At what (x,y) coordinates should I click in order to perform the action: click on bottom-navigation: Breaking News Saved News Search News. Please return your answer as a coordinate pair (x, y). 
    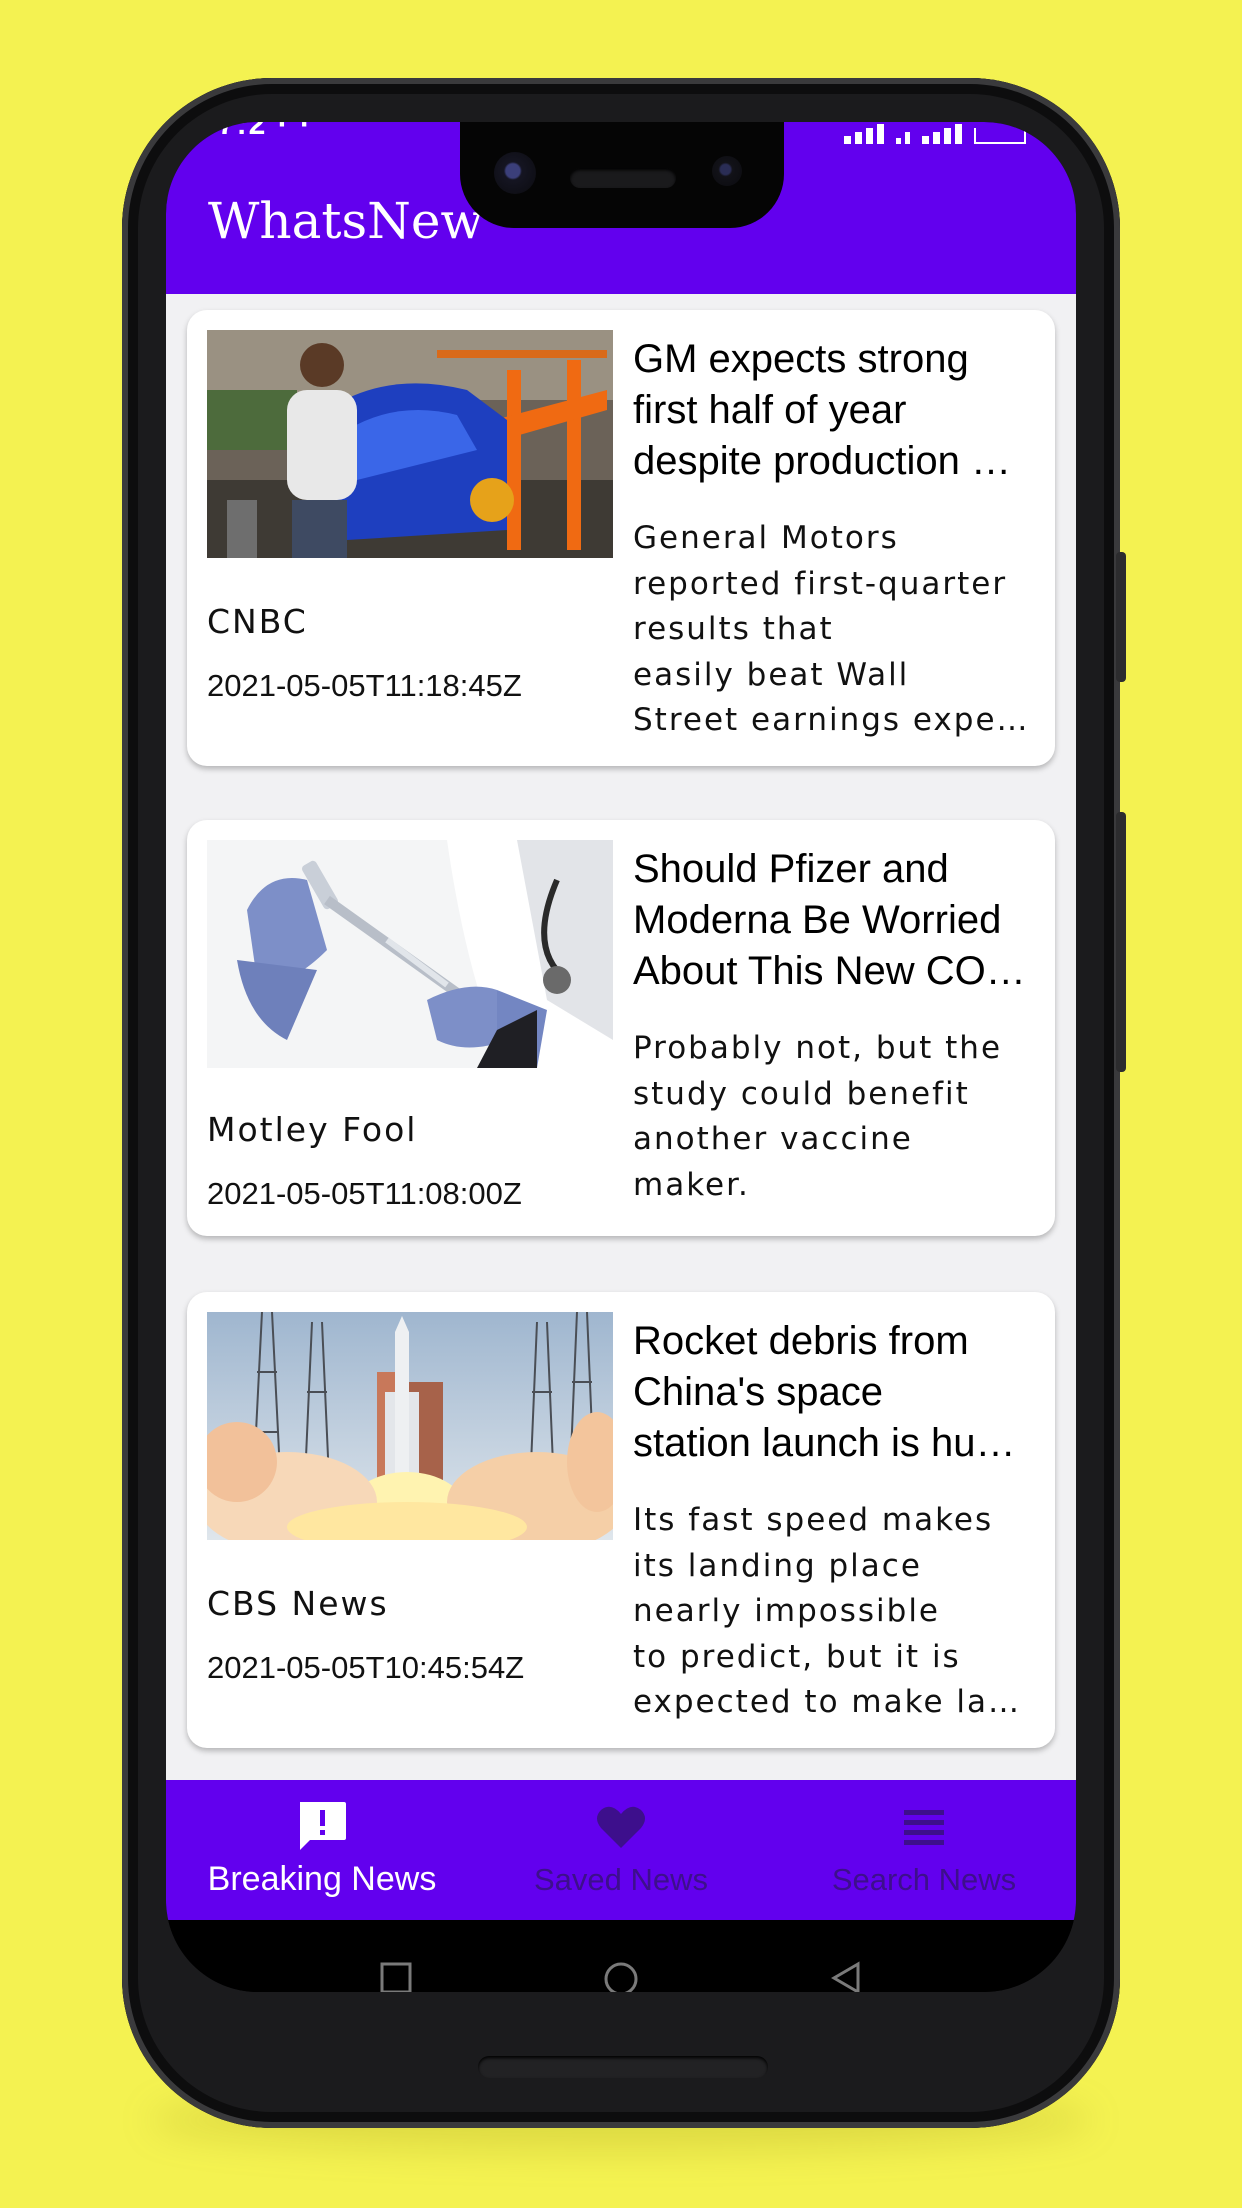
    Looking at the image, I should click on (621, 1850).